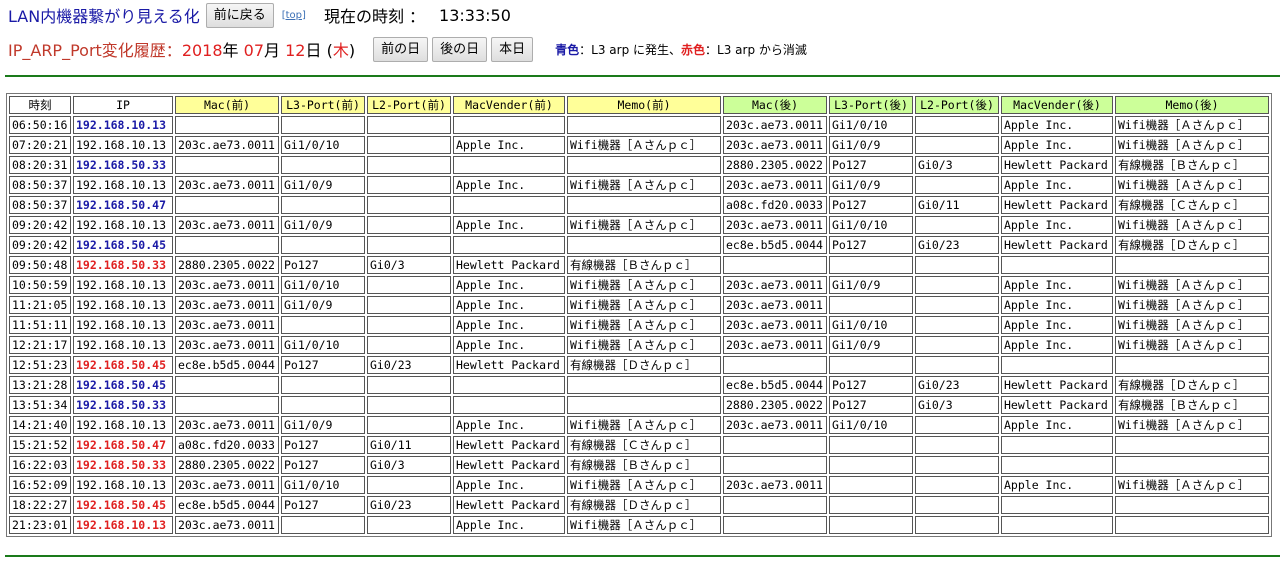 This screenshot has width=1281, height=565. What do you see at coordinates (230, 50) in the screenshot?
I see `date-year-unit: 年` at bounding box center [230, 50].